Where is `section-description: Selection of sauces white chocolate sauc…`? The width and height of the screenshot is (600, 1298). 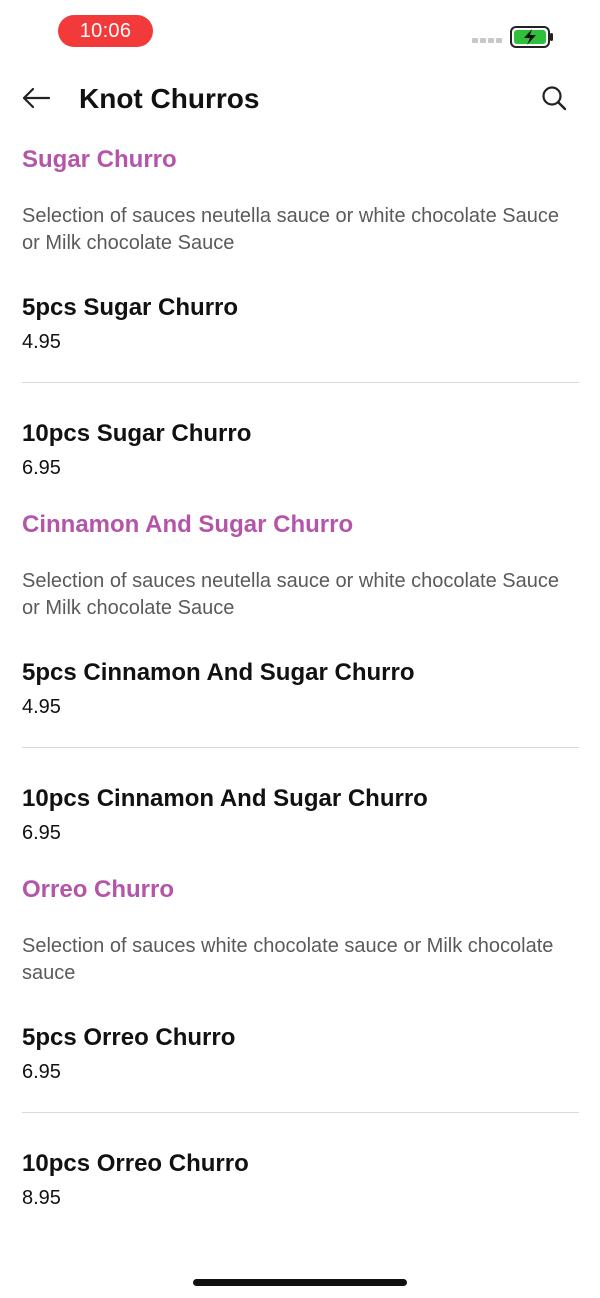
section-description: Selection of sauces white chocolate sauc… is located at coordinates (288, 959).